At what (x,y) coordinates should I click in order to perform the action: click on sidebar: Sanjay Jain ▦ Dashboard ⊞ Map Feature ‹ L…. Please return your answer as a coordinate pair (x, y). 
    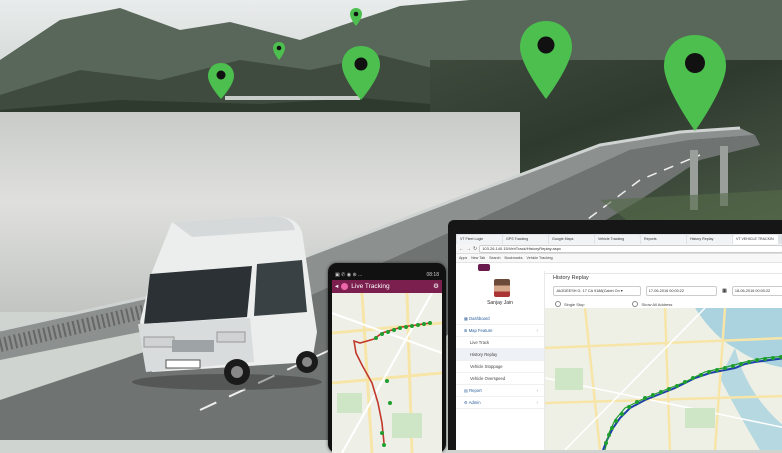
    Looking at the image, I should click on (500, 360).